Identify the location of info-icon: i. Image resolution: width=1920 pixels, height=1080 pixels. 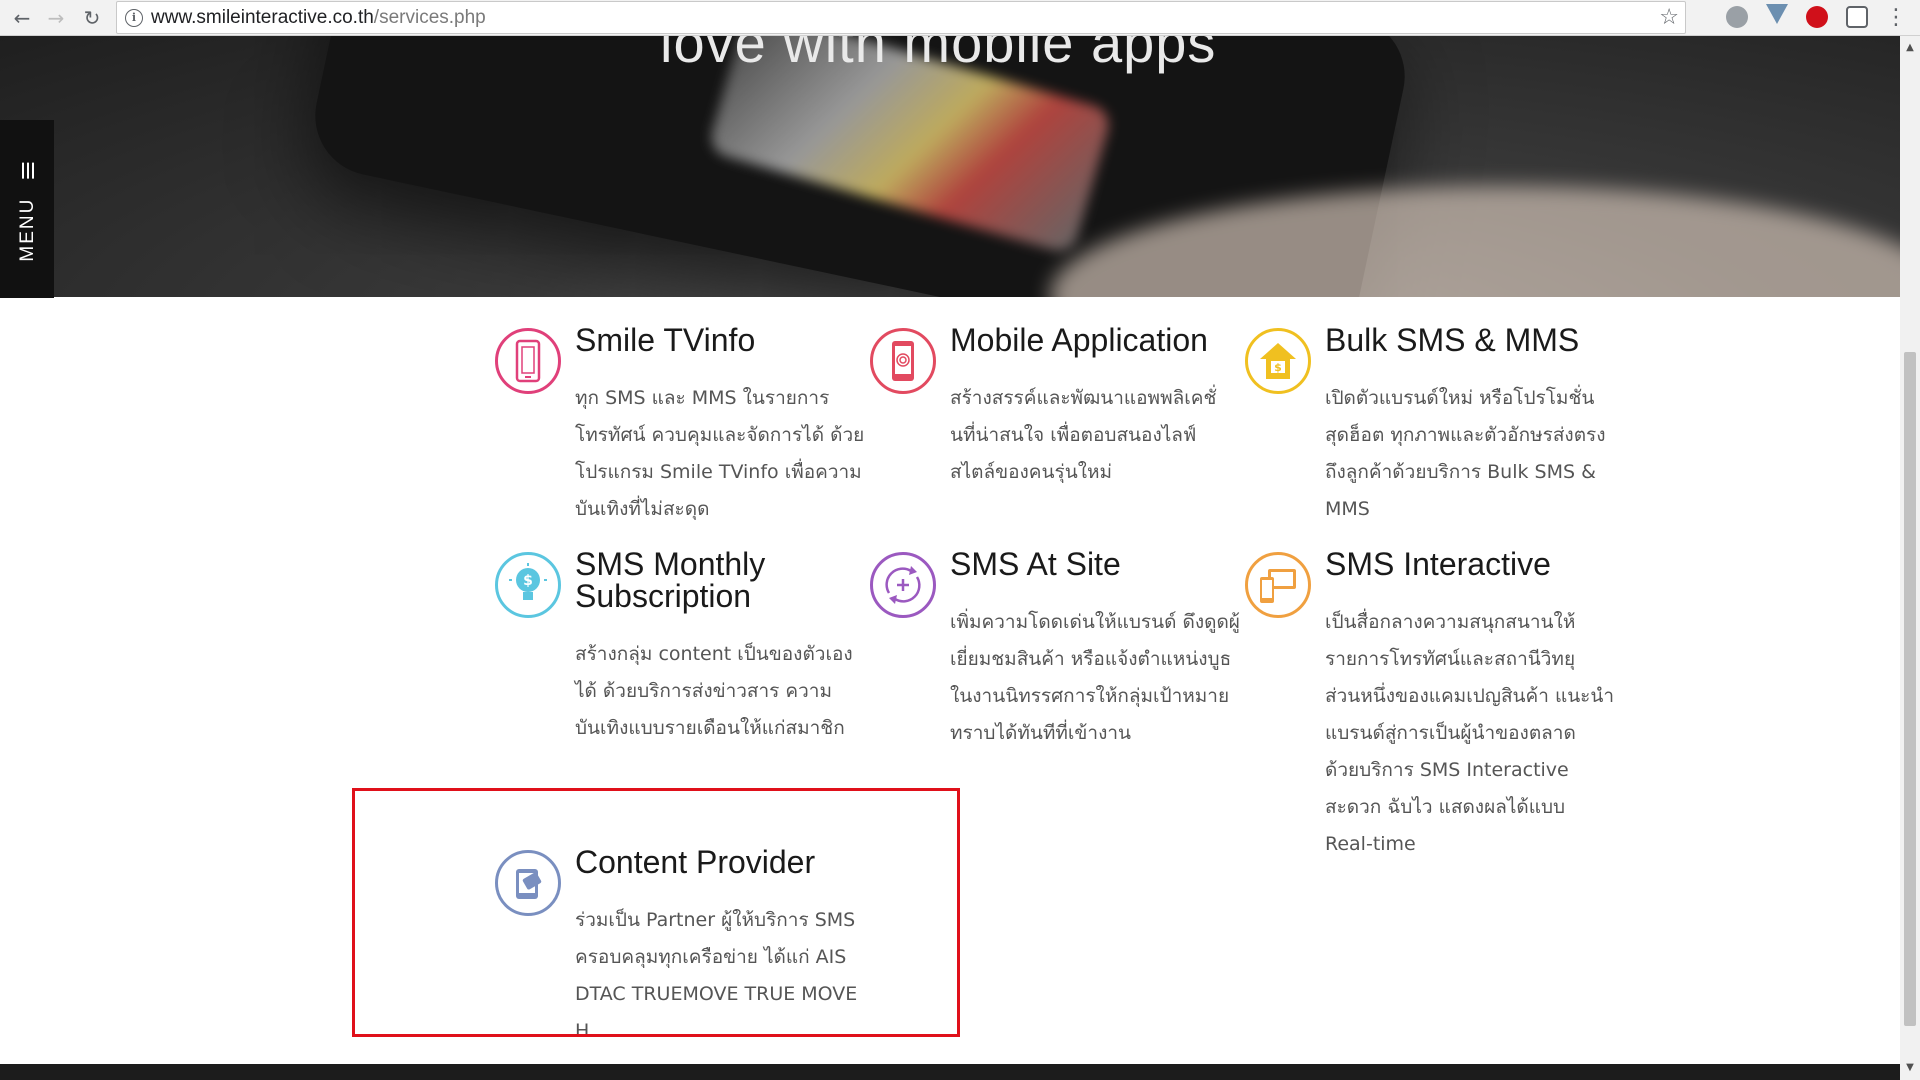
(134, 18).